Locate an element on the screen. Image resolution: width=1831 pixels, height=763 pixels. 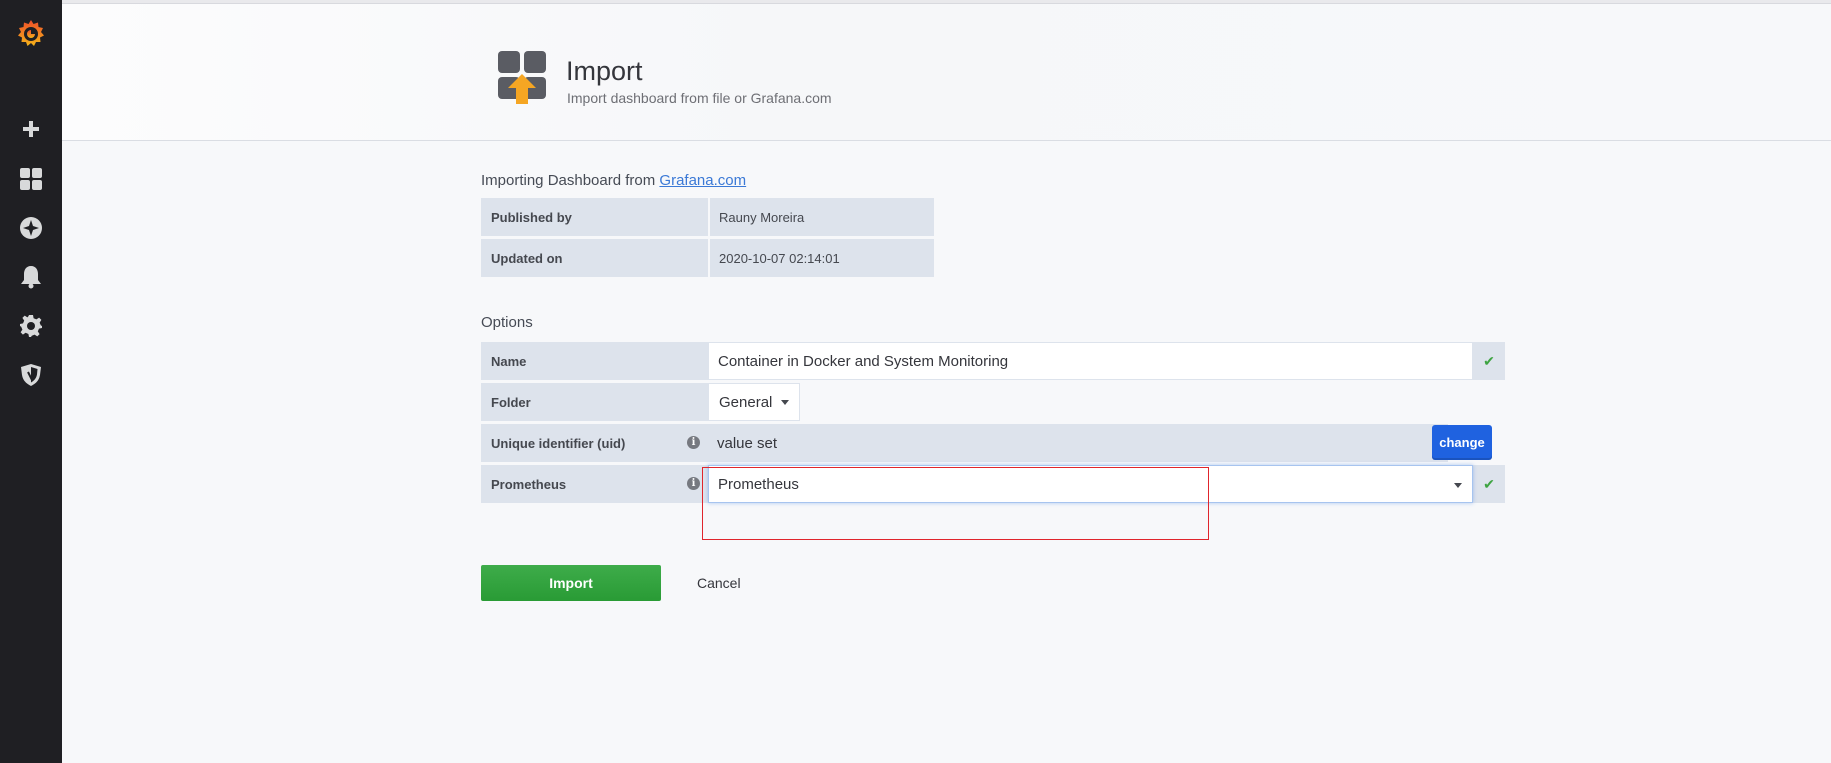
sidebar is located at coordinates (31, 381).